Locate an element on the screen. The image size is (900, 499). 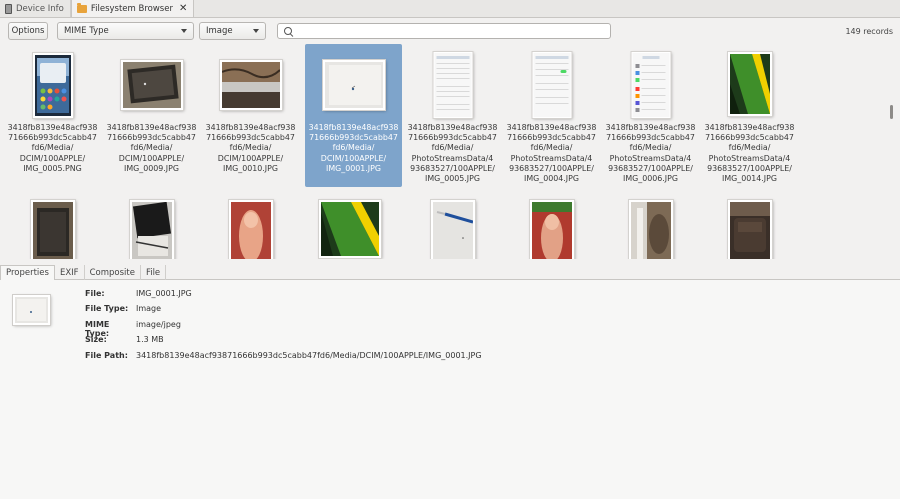
tab-composite-label: Composite is located at coordinates (112, 272).